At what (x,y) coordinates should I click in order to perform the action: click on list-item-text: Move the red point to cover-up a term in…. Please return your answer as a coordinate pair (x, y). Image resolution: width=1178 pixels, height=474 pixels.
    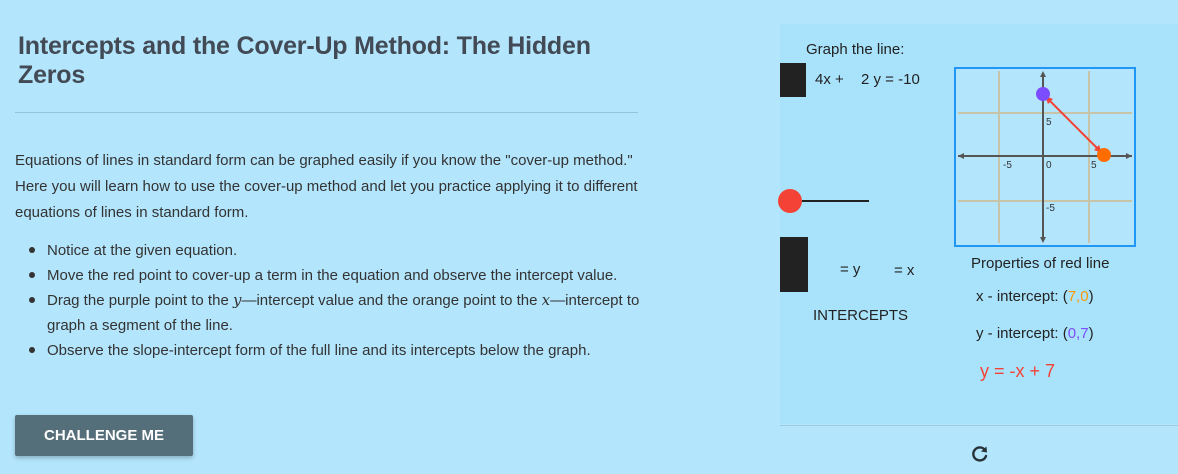
    Looking at the image, I should click on (332, 275).